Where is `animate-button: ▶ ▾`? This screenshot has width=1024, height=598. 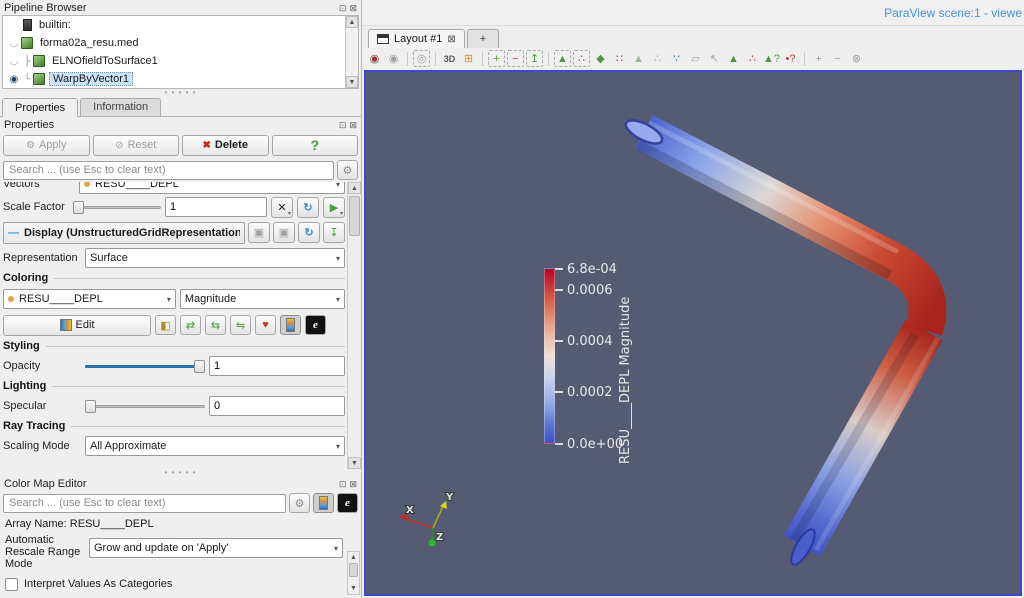 animate-button: ▶ ▾ is located at coordinates (334, 207).